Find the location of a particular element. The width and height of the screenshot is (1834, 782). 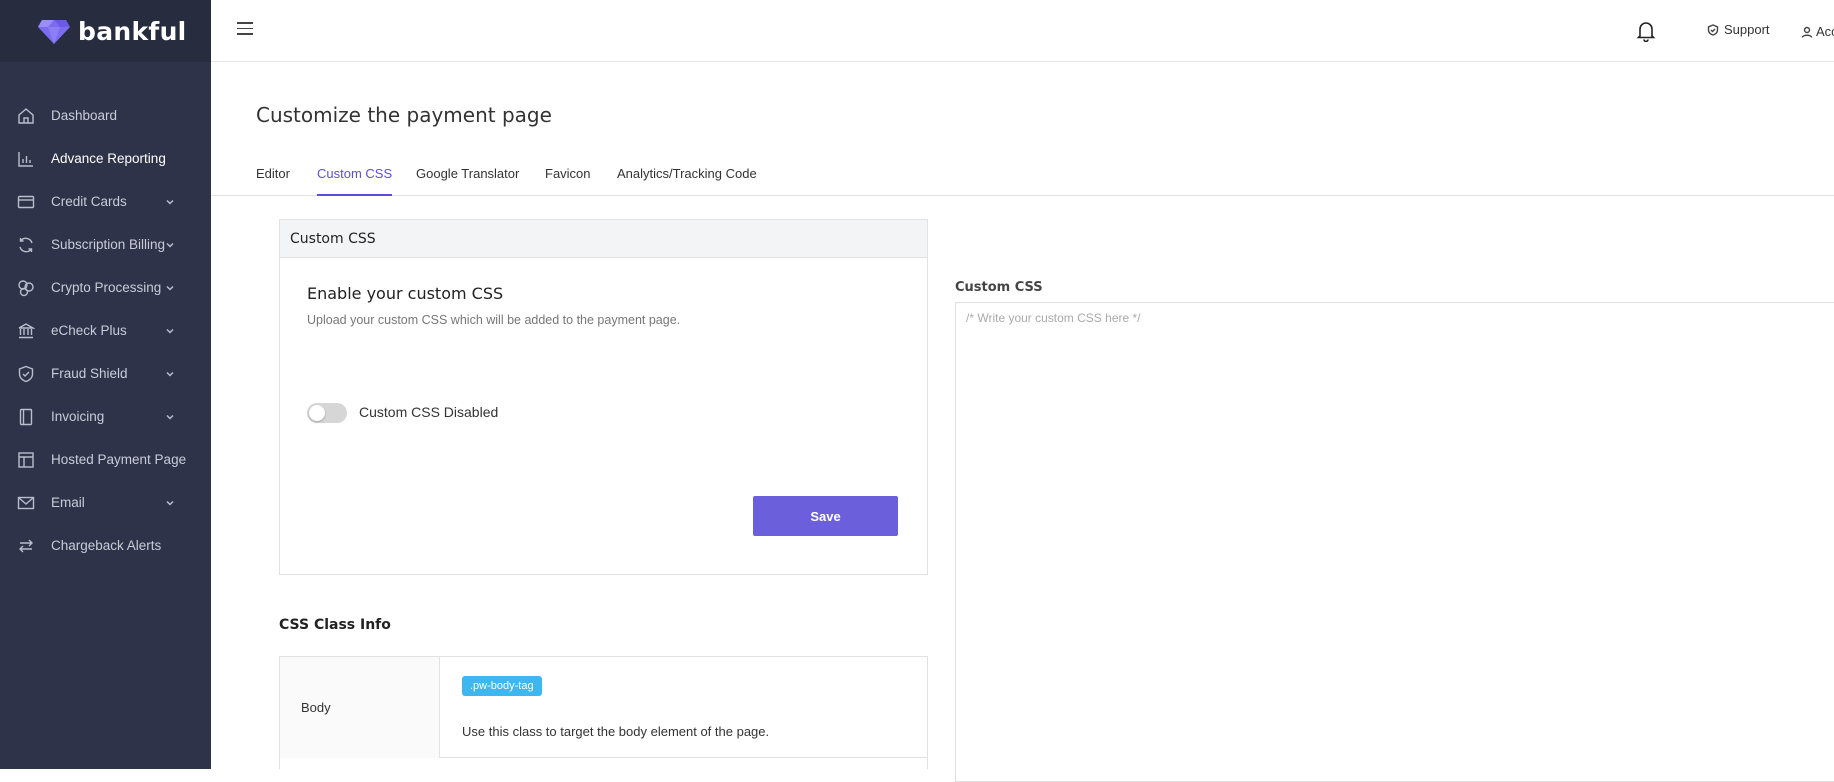

sidebar-item-label: Crypto Processing is located at coordinates (106, 287).